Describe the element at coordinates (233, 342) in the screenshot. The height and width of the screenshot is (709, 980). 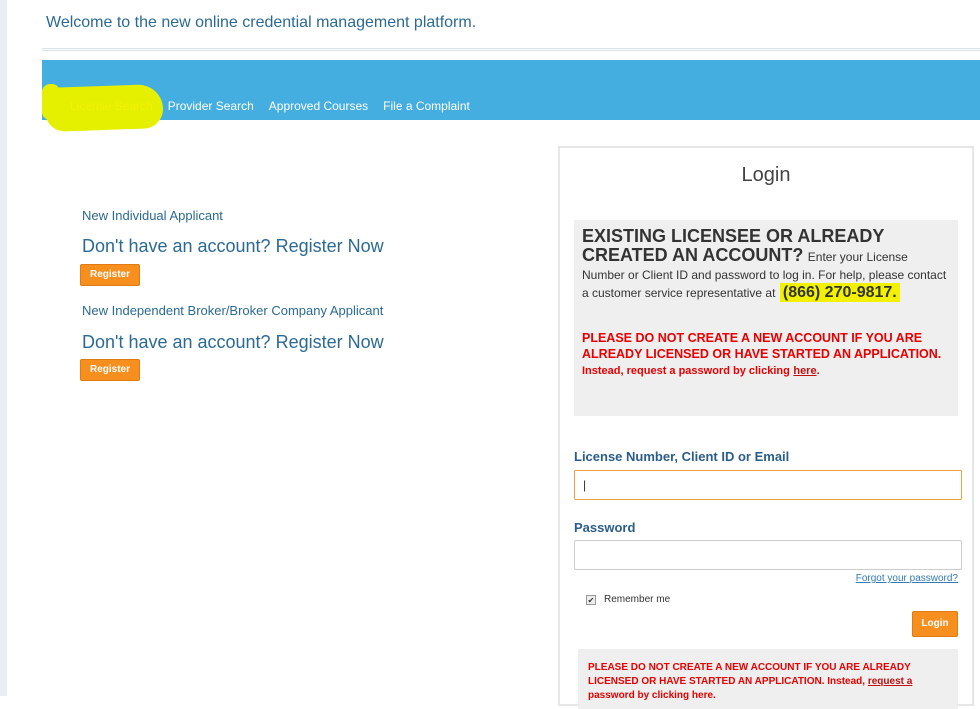
I see `broker-register-headline: Don't have an account? Register Now` at that location.